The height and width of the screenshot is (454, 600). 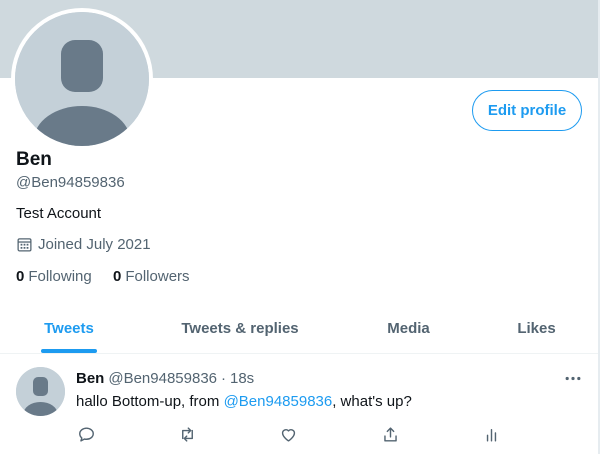 I want to click on analytics-icon, so click(x=491, y=434).